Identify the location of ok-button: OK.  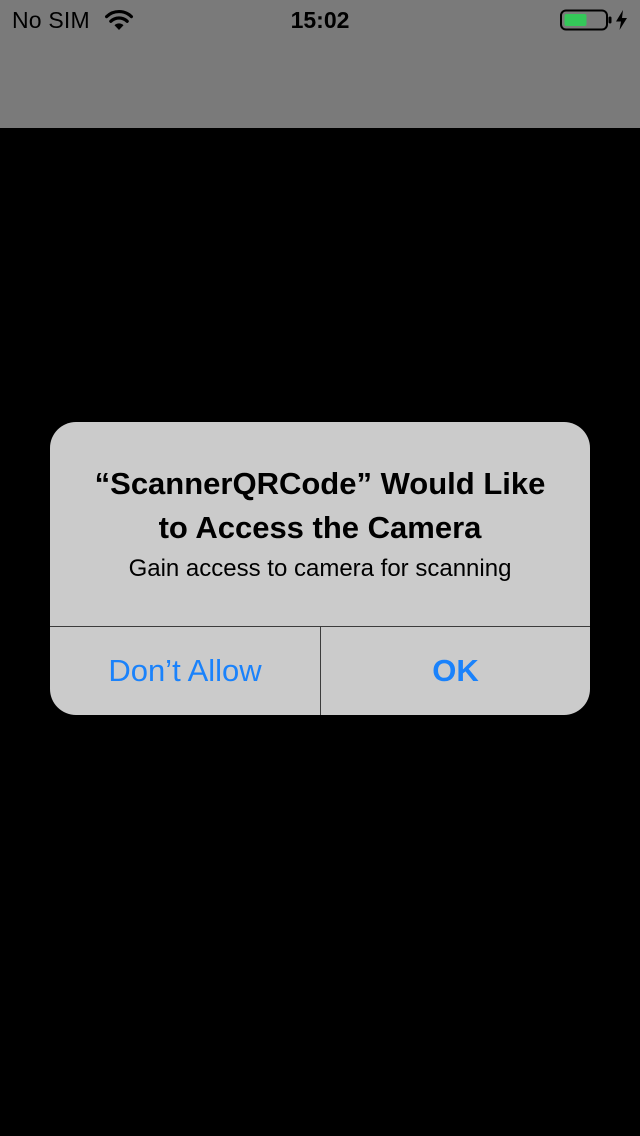
(455, 671).